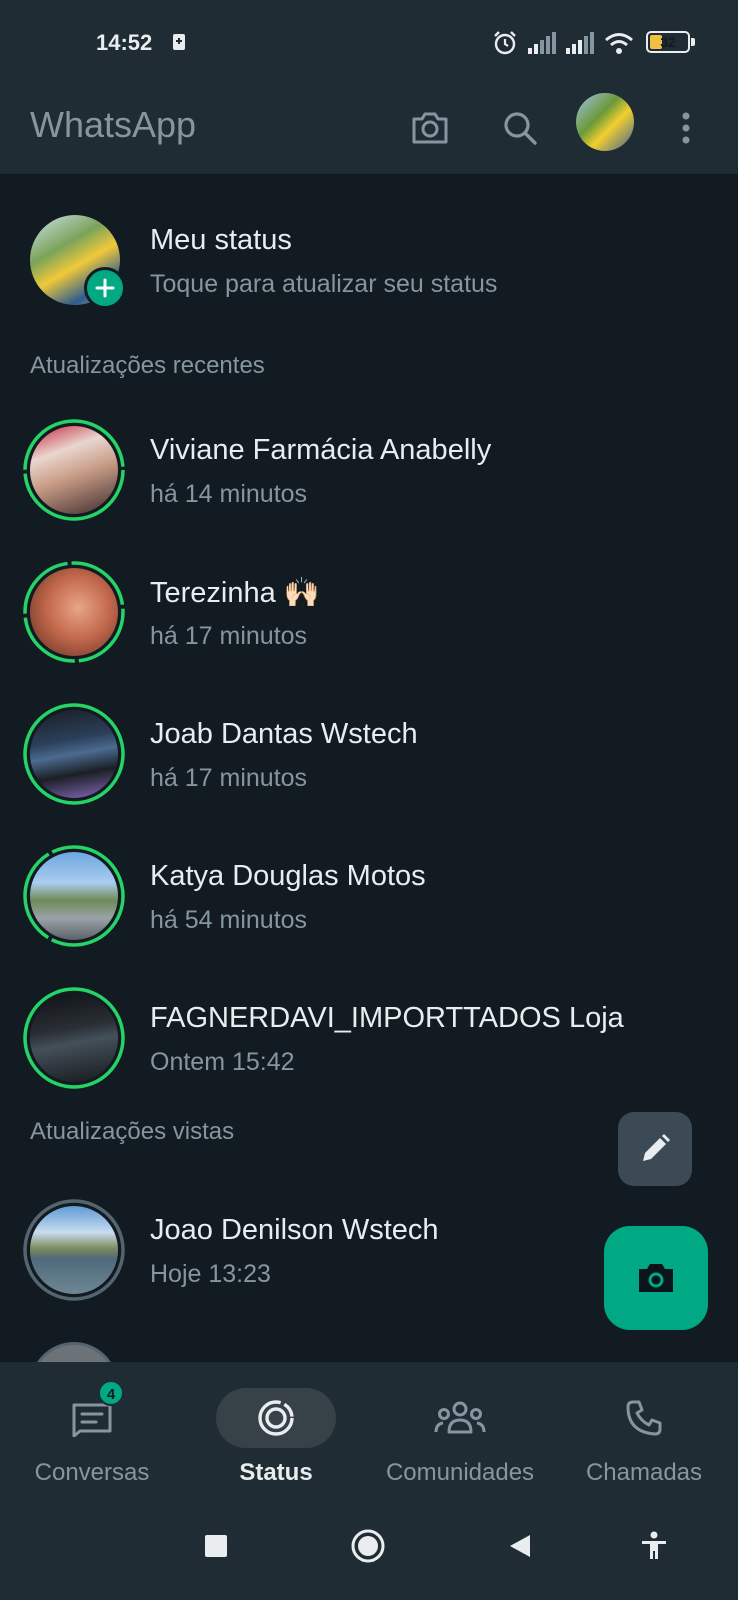 This screenshot has height=1600, width=738. What do you see at coordinates (124, 42) in the screenshot?
I see `clock: 14:52` at bounding box center [124, 42].